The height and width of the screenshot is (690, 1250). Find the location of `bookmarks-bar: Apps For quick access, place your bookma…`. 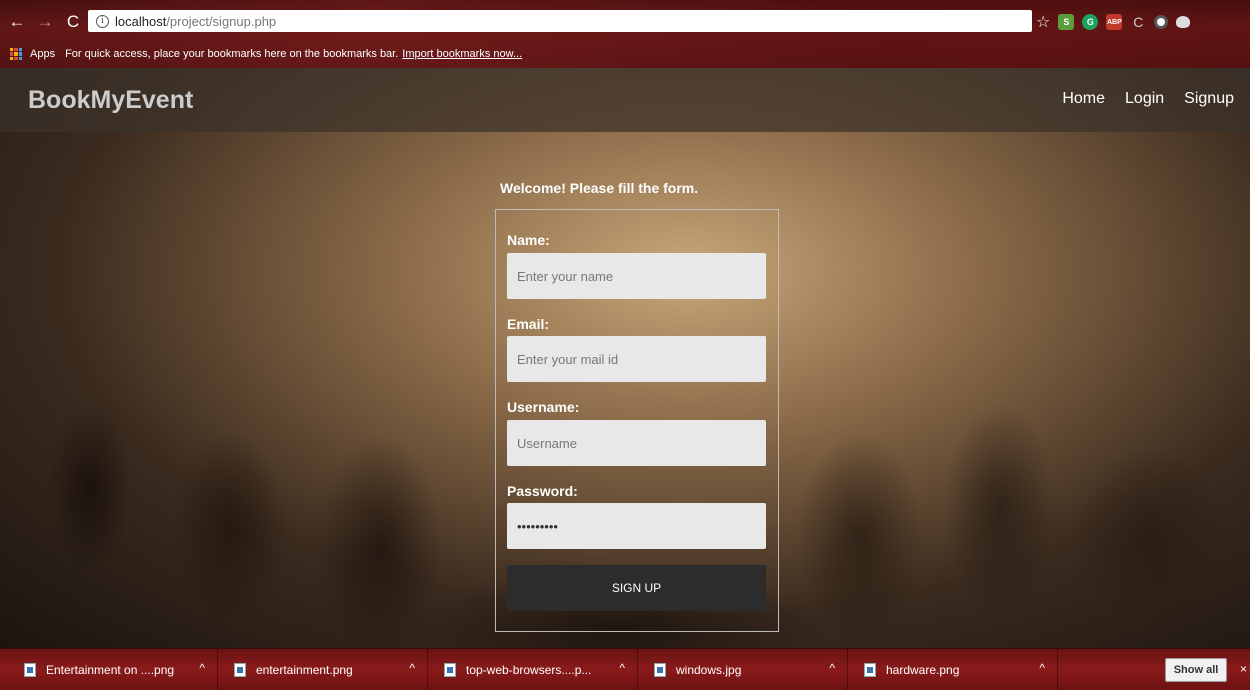

bookmarks-bar: Apps For quick access, place your bookma… is located at coordinates (625, 54).